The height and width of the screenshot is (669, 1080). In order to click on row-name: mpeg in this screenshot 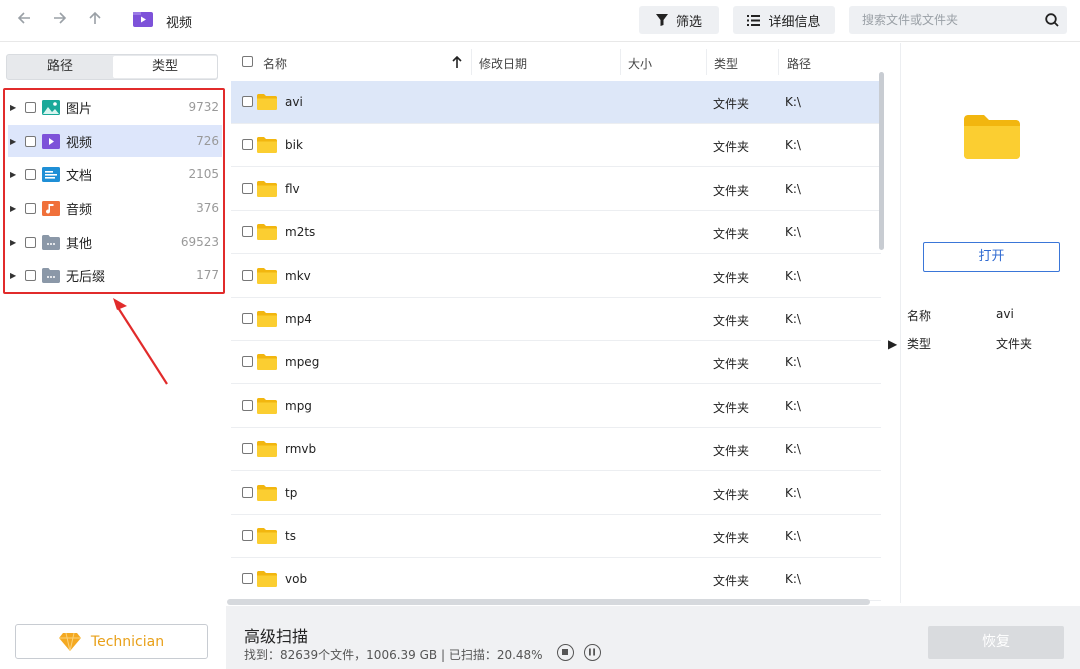, I will do `click(302, 362)`.